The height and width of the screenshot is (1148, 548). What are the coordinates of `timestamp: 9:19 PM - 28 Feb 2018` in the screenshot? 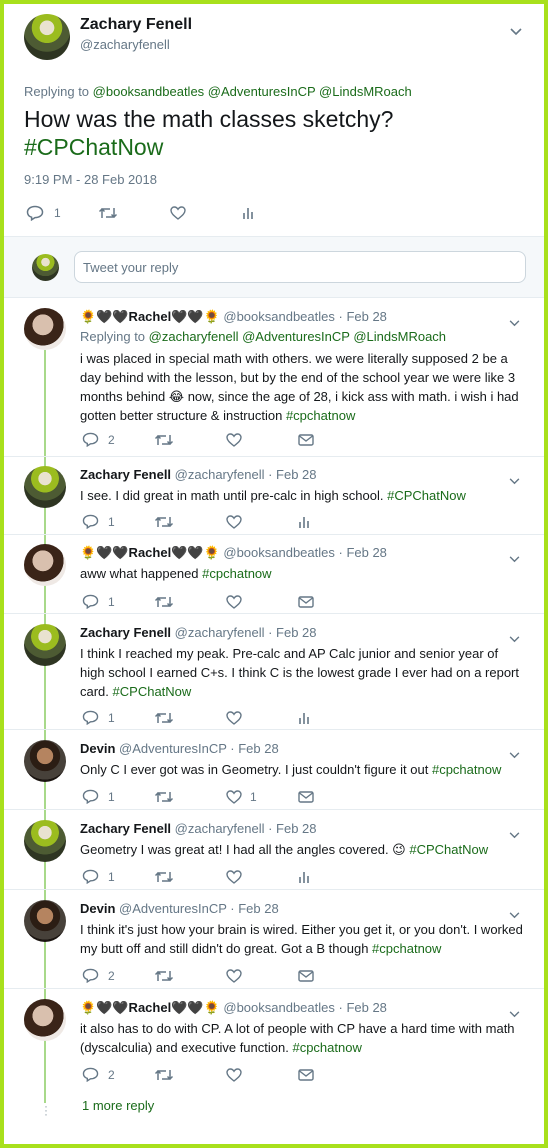 It's located at (274, 179).